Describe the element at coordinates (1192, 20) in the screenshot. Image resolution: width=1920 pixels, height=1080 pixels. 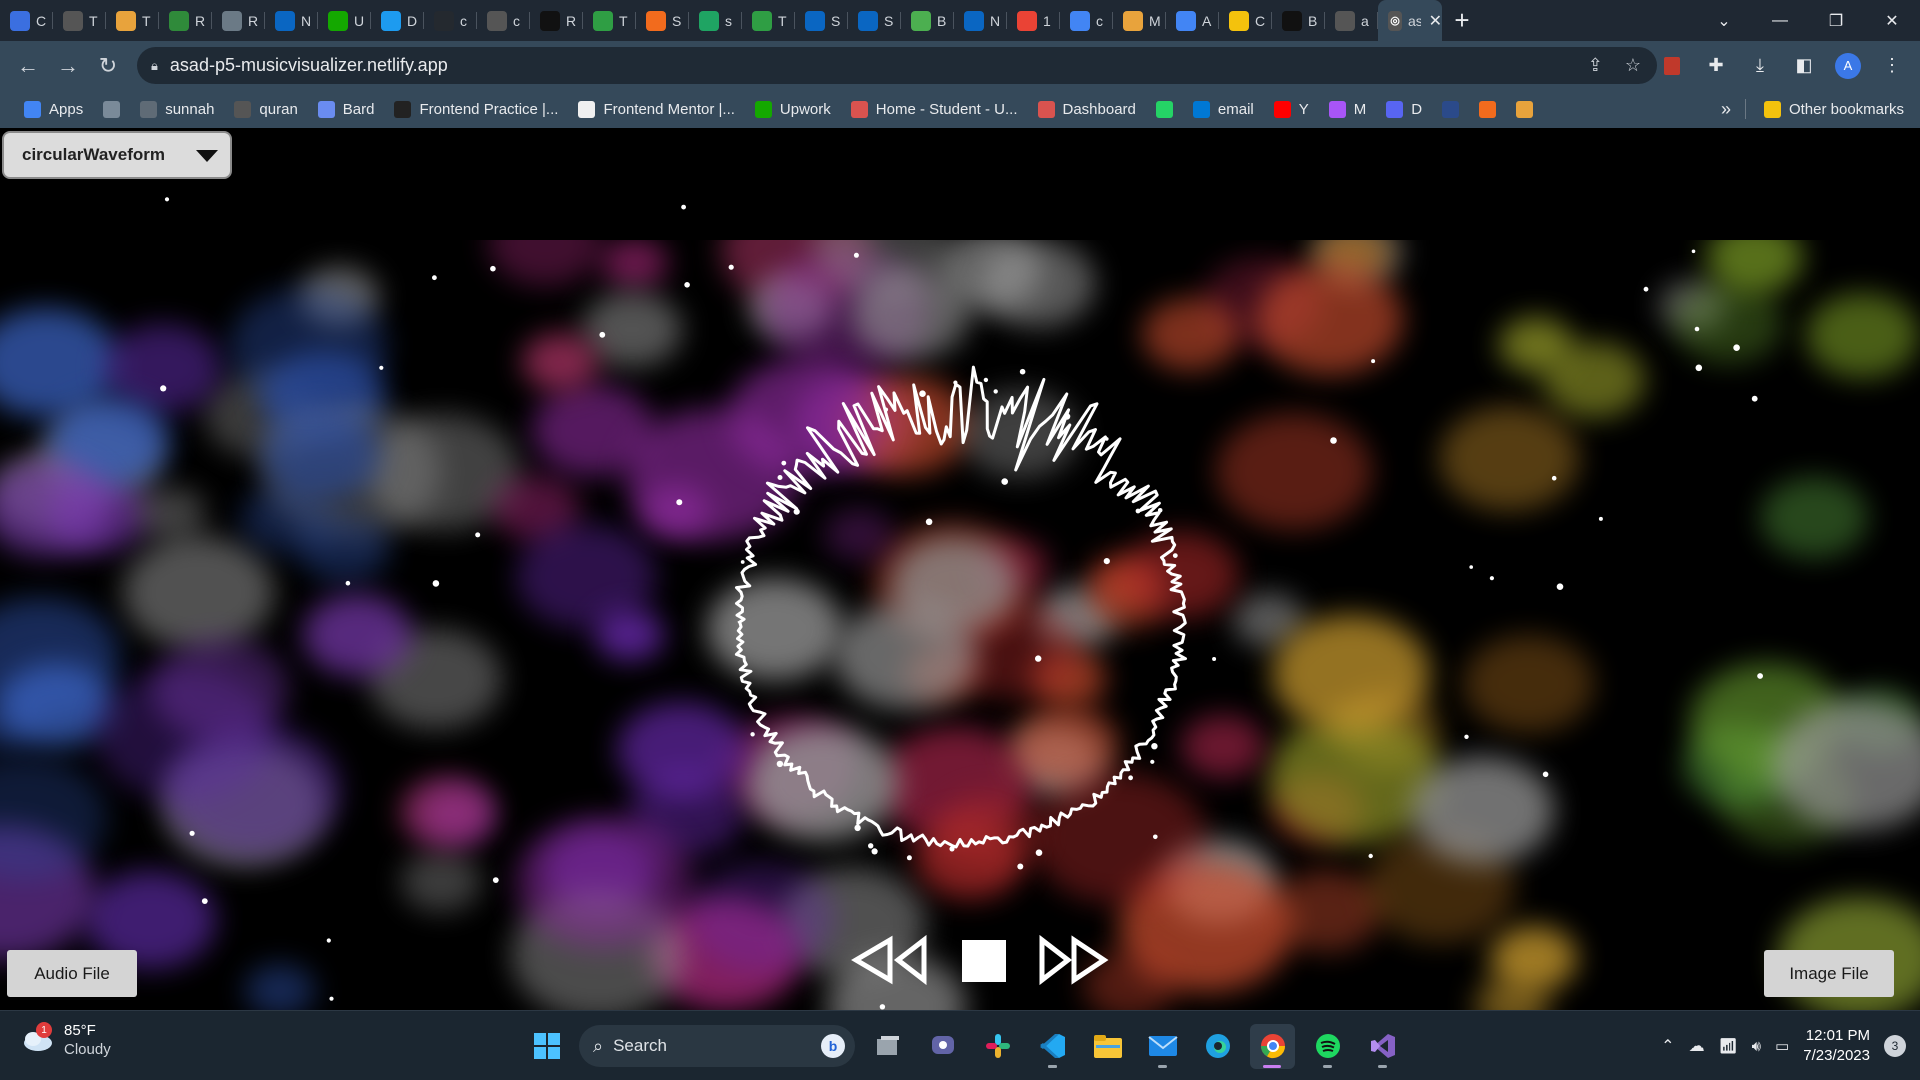
I see `browser-tab: A` at that location.